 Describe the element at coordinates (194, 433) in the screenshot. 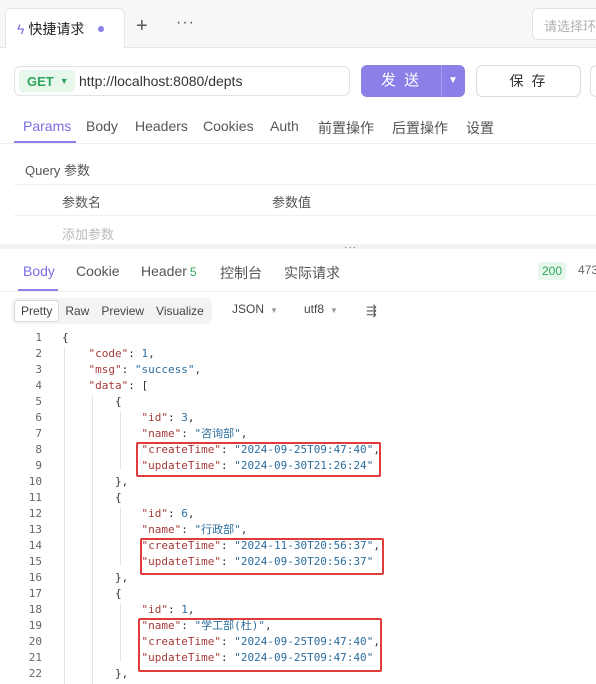

I see `code-text: "name": "咨询部",` at that location.